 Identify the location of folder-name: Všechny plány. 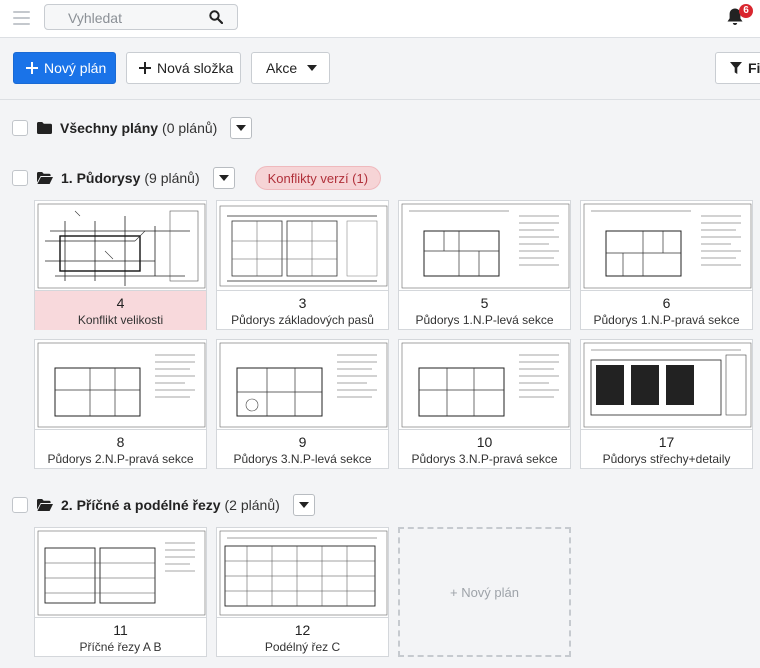
(109, 128).